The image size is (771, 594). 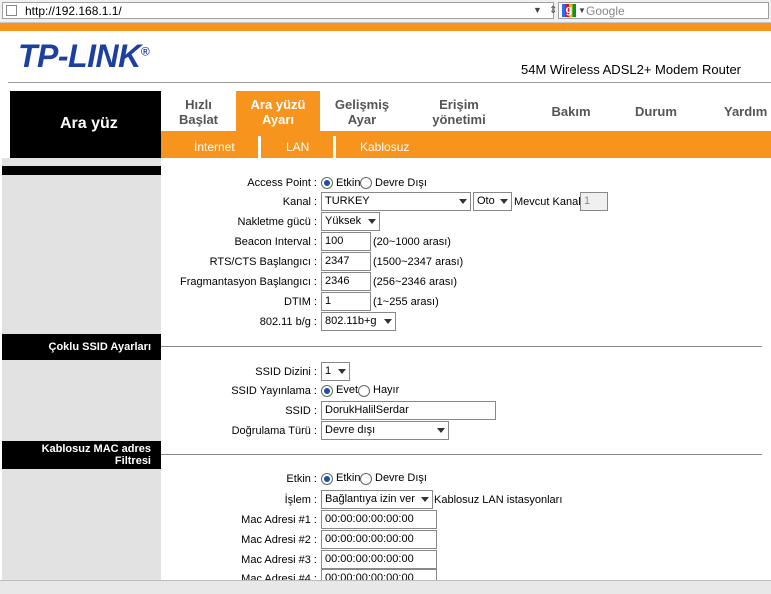 What do you see at coordinates (275, 242) in the screenshot?
I see `beacon-interval-label: Beacon Interval :` at bounding box center [275, 242].